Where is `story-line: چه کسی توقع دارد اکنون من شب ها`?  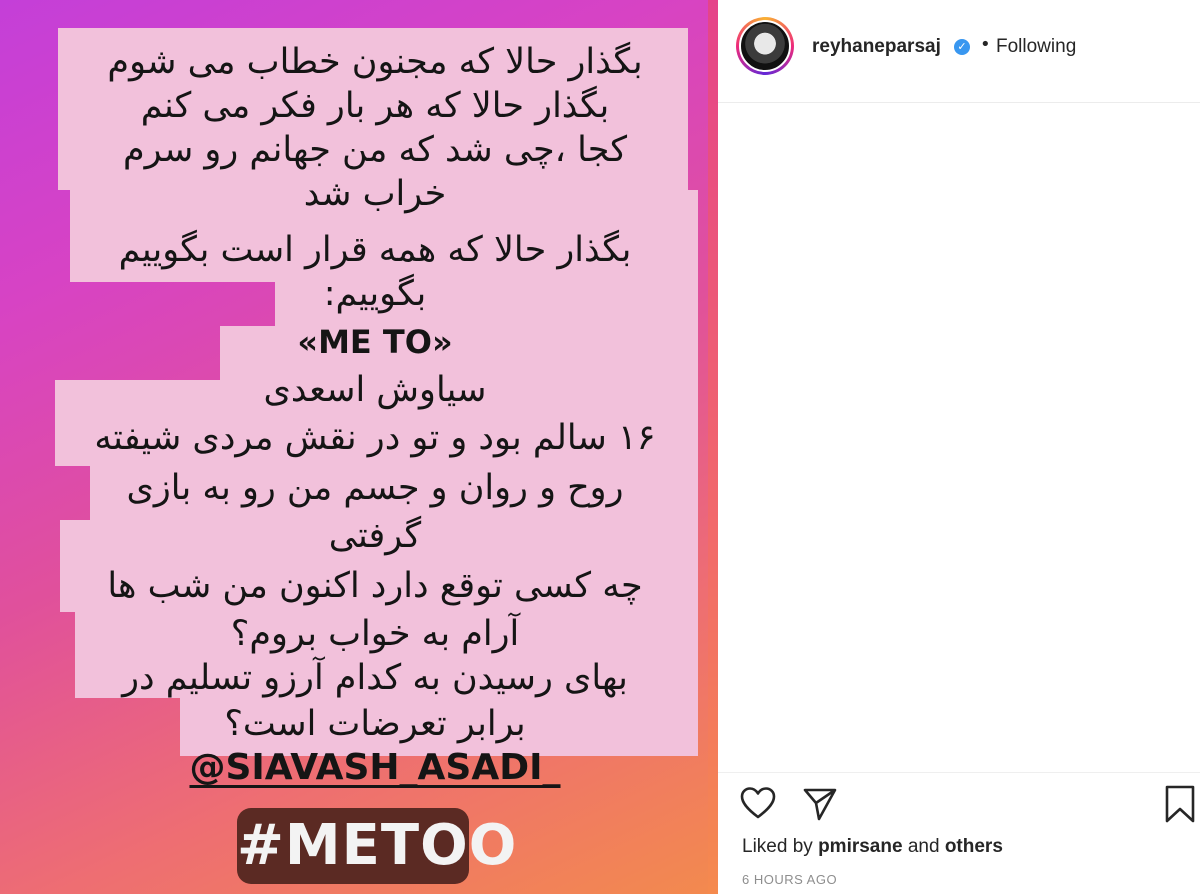
story-line: چه کسی توقع دارد اکنون من شب ها is located at coordinates (375, 586).